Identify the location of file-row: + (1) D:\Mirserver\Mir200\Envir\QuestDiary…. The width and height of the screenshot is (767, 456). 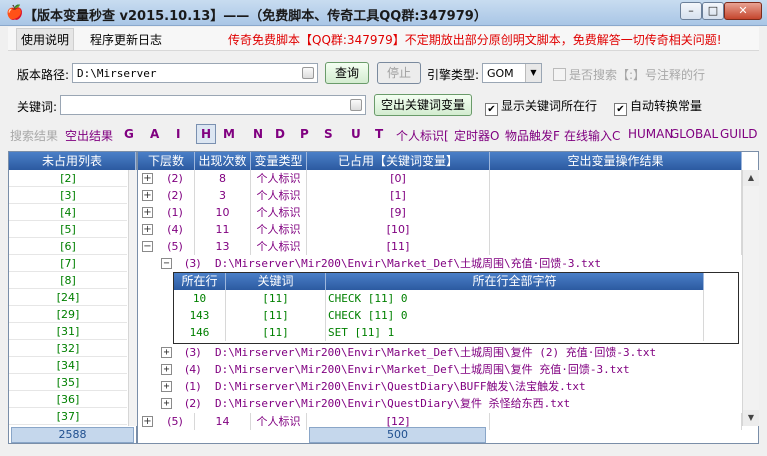
(440, 386).